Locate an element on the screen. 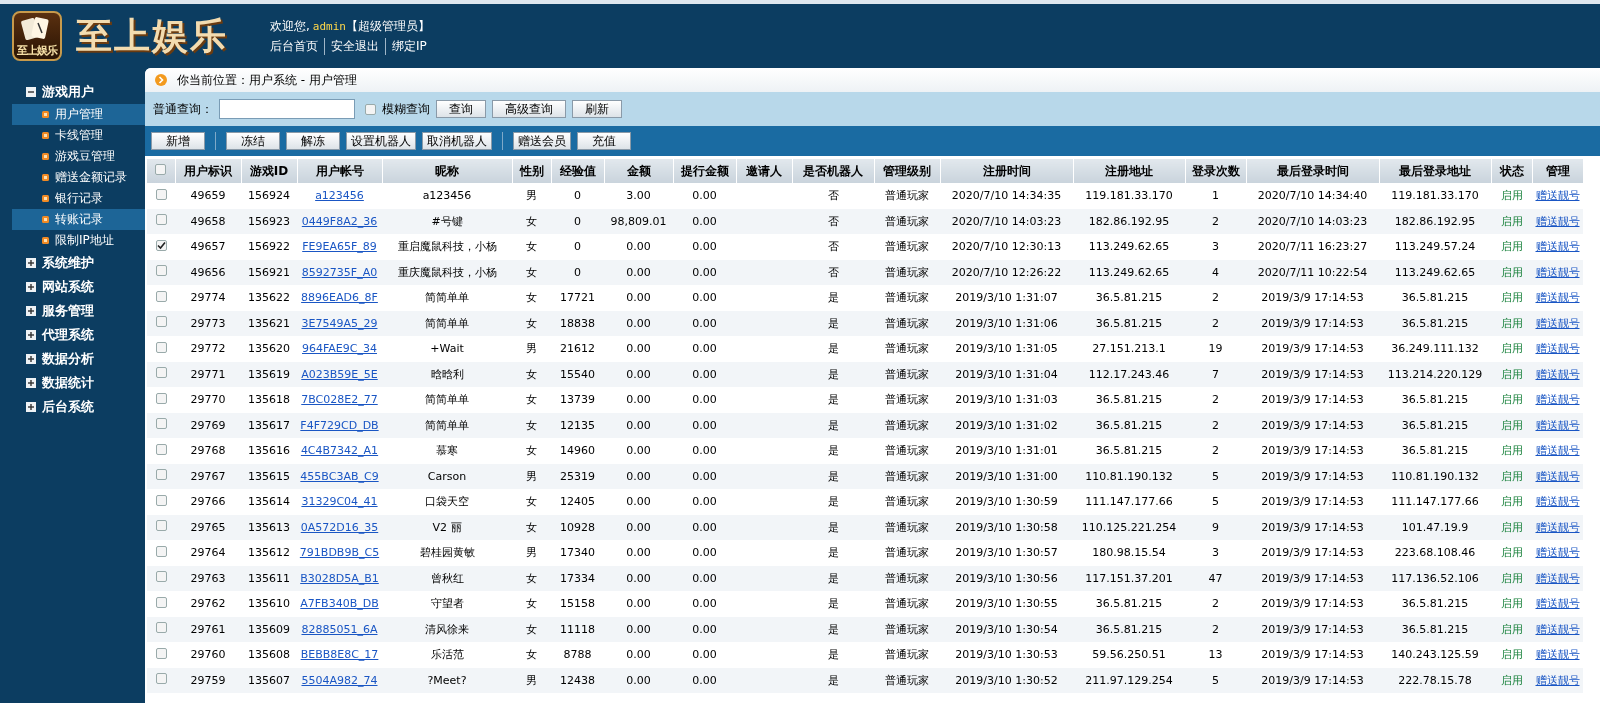  table-link: 82885051_6A is located at coordinates (339, 629).